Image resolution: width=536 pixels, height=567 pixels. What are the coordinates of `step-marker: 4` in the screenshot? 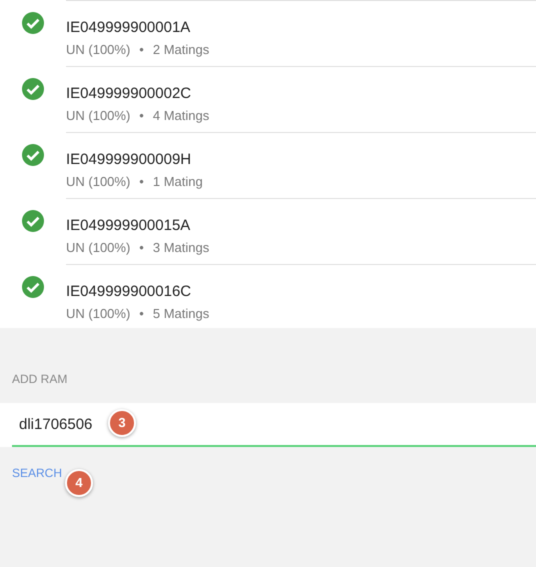 It's located at (79, 483).